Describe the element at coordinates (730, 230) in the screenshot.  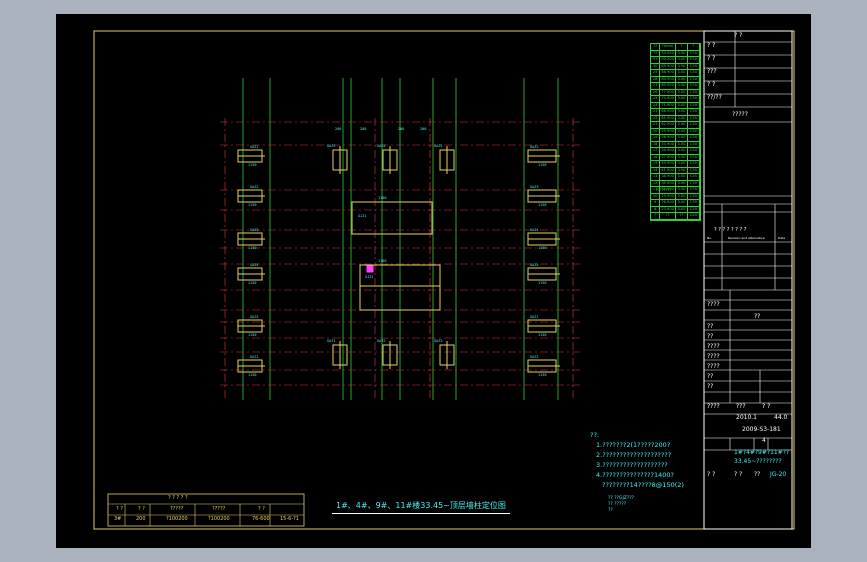
I see `tb-approval-header: ? ? ? ? ? ? ? ?` at that location.